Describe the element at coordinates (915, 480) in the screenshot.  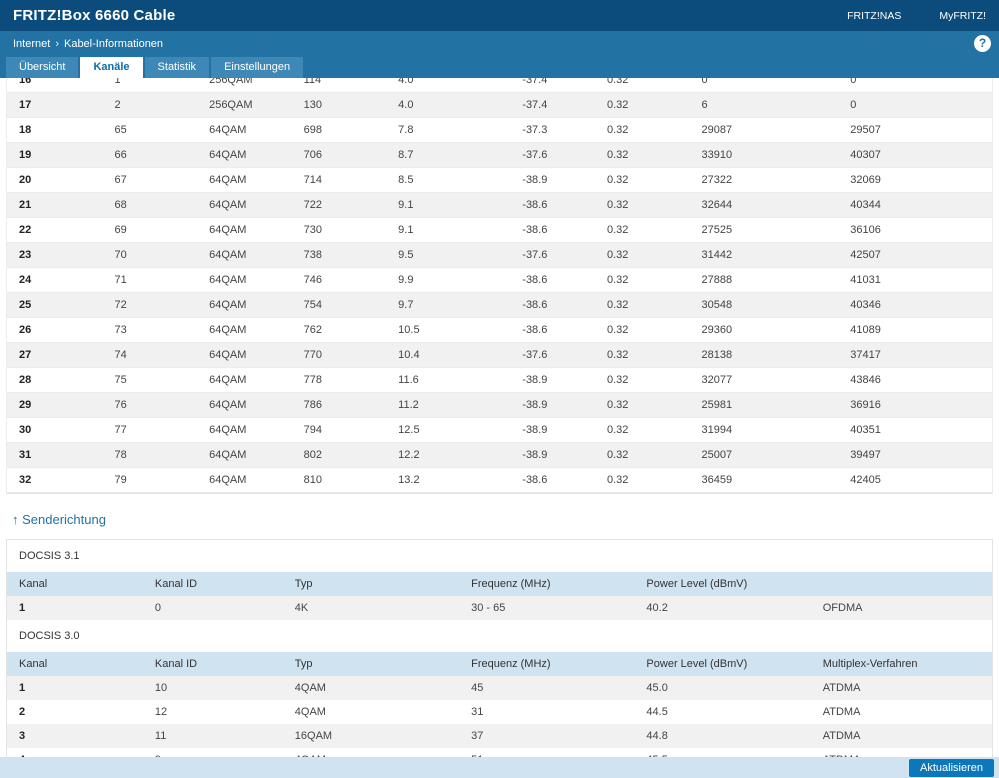
I see `cell: 42405` at that location.